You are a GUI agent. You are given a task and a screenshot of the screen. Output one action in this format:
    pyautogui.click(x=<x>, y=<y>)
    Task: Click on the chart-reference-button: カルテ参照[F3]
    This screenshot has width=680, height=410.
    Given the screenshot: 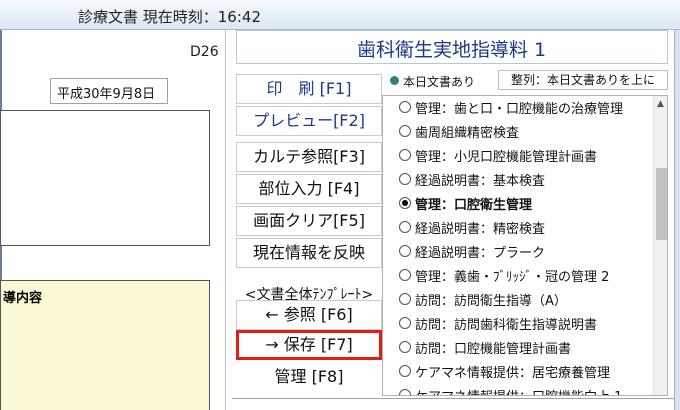 What is the action you would take?
    pyautogui.click(x=309, y=157)
    